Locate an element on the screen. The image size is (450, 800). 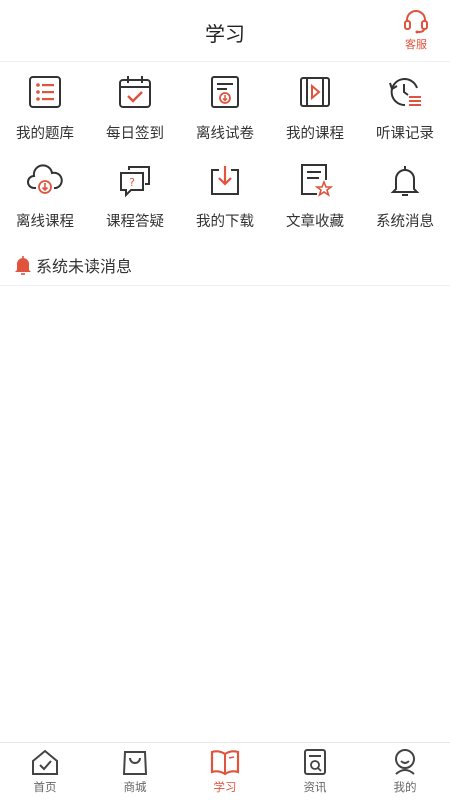
bottom-tab-bar: 首页 商城 学习 资讯 我的 is located at coordinates (225, 771).